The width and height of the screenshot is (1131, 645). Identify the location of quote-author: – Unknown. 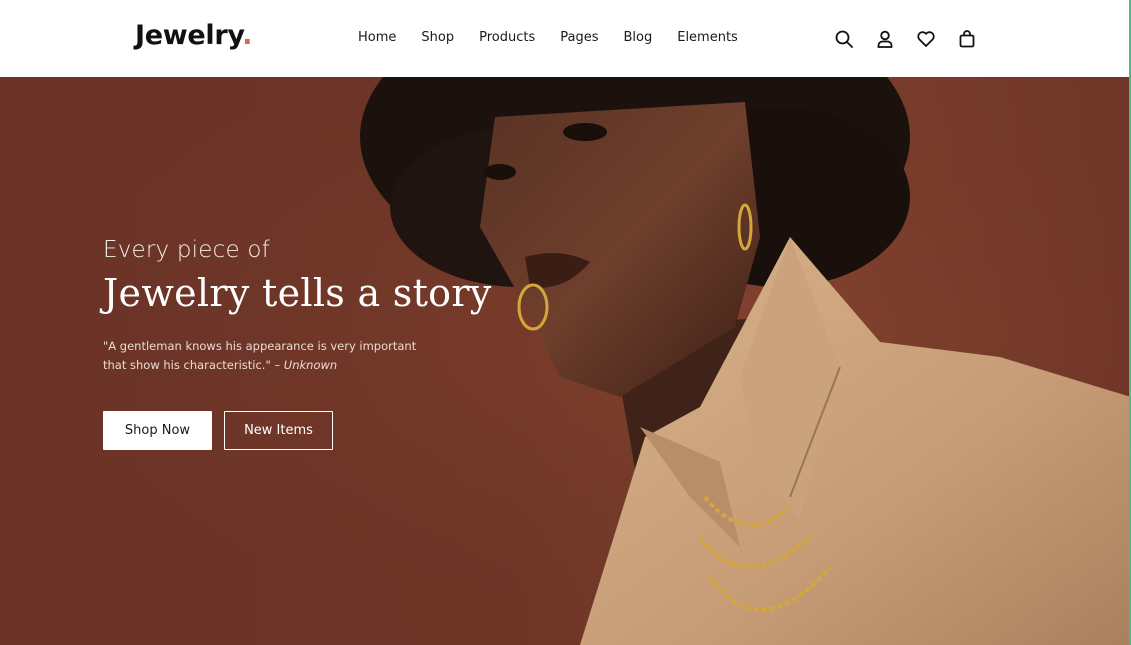
(306, 365).